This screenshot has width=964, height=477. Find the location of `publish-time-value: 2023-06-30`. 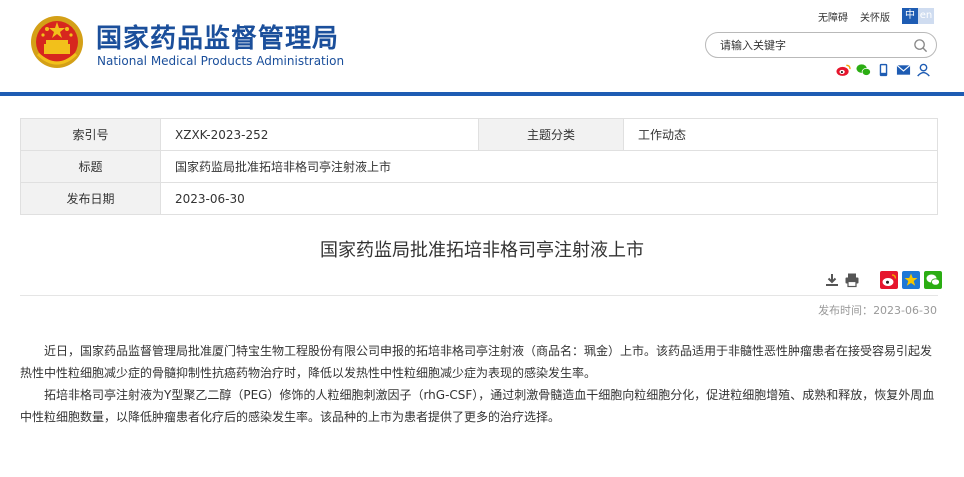

publish-time-value: 2023-06-30 is located at coordinates (905, 310).